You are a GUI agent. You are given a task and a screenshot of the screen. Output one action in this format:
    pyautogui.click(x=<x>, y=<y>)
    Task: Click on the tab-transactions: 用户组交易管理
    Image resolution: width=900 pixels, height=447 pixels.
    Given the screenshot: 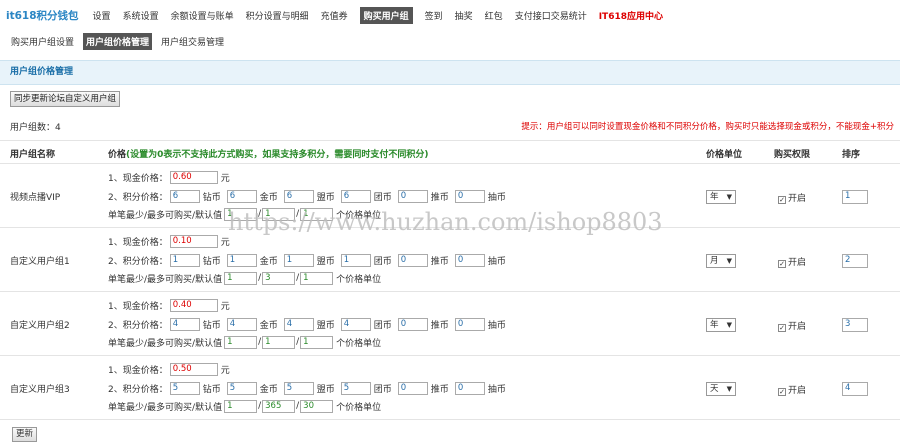 What is the action you would take?
    pyautogui.click(x=192, y=41)
    